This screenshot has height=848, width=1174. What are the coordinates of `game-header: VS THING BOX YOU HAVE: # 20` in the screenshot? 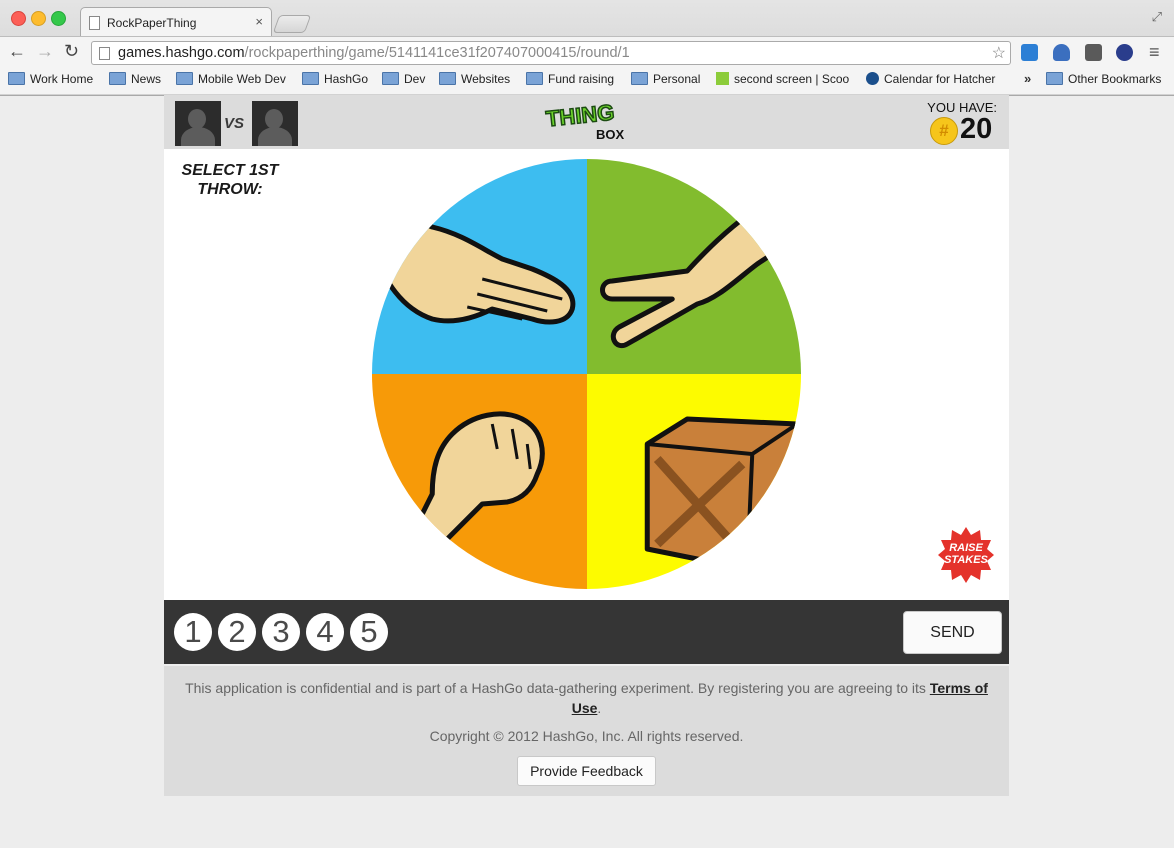 It's located at (586, 122).